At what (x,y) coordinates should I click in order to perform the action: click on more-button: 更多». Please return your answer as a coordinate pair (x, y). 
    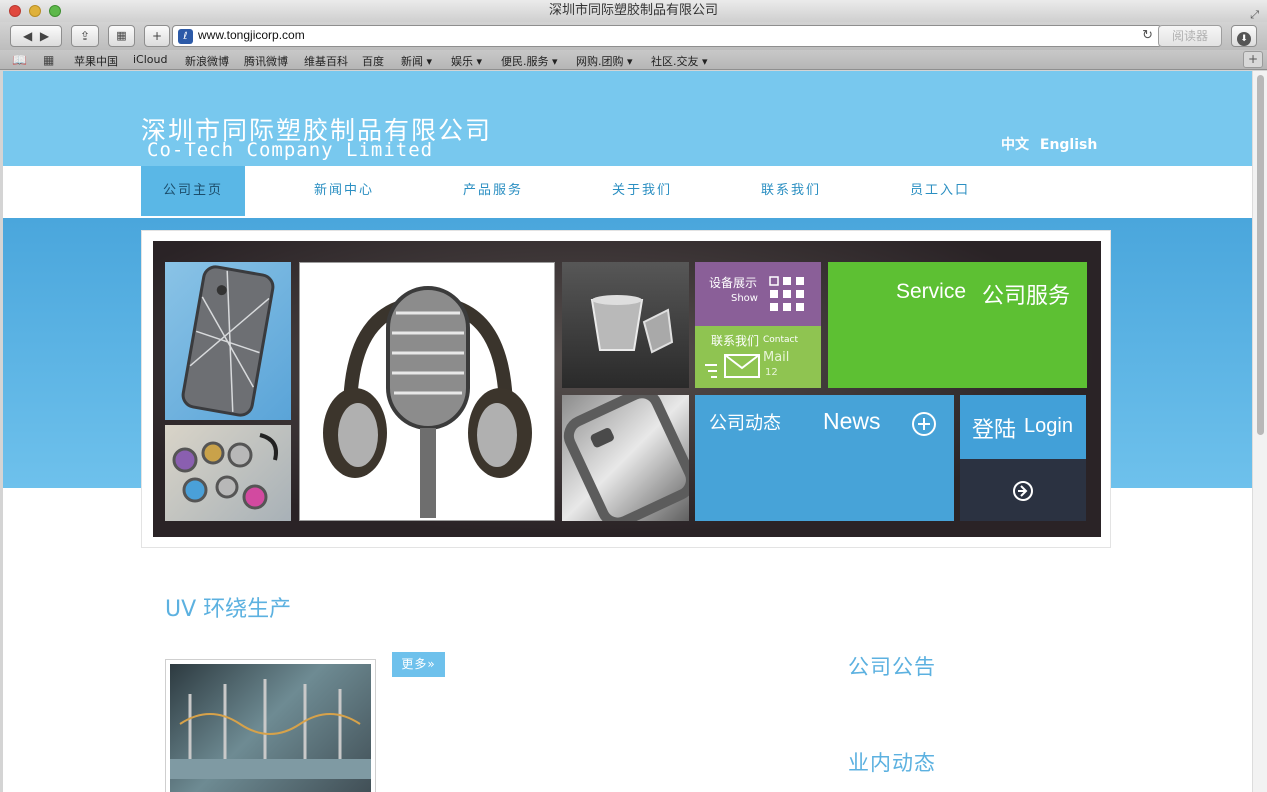
    Looking at the image, I should click on (418, 664).